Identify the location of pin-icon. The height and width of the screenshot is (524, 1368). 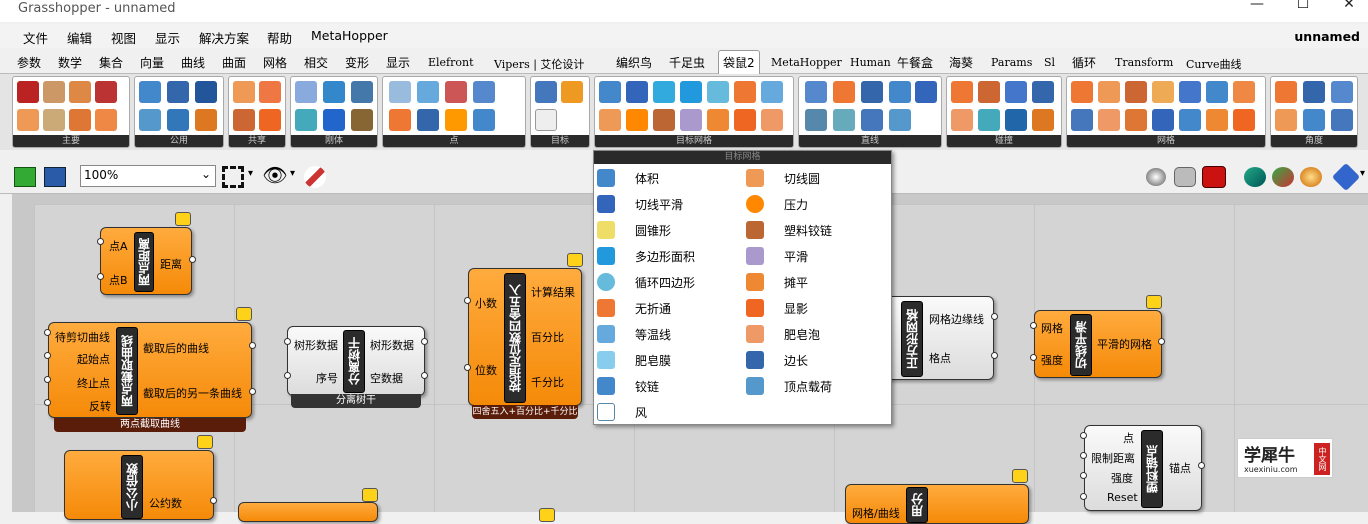
(456, 120).